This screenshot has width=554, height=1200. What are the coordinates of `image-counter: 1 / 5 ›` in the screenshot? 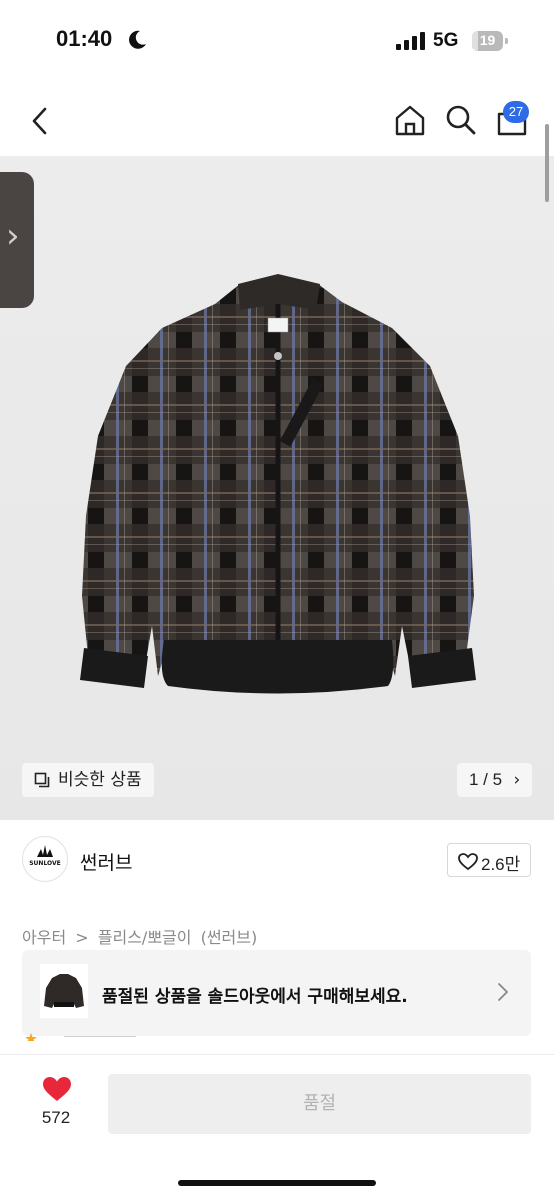 It's located at (495, 780).